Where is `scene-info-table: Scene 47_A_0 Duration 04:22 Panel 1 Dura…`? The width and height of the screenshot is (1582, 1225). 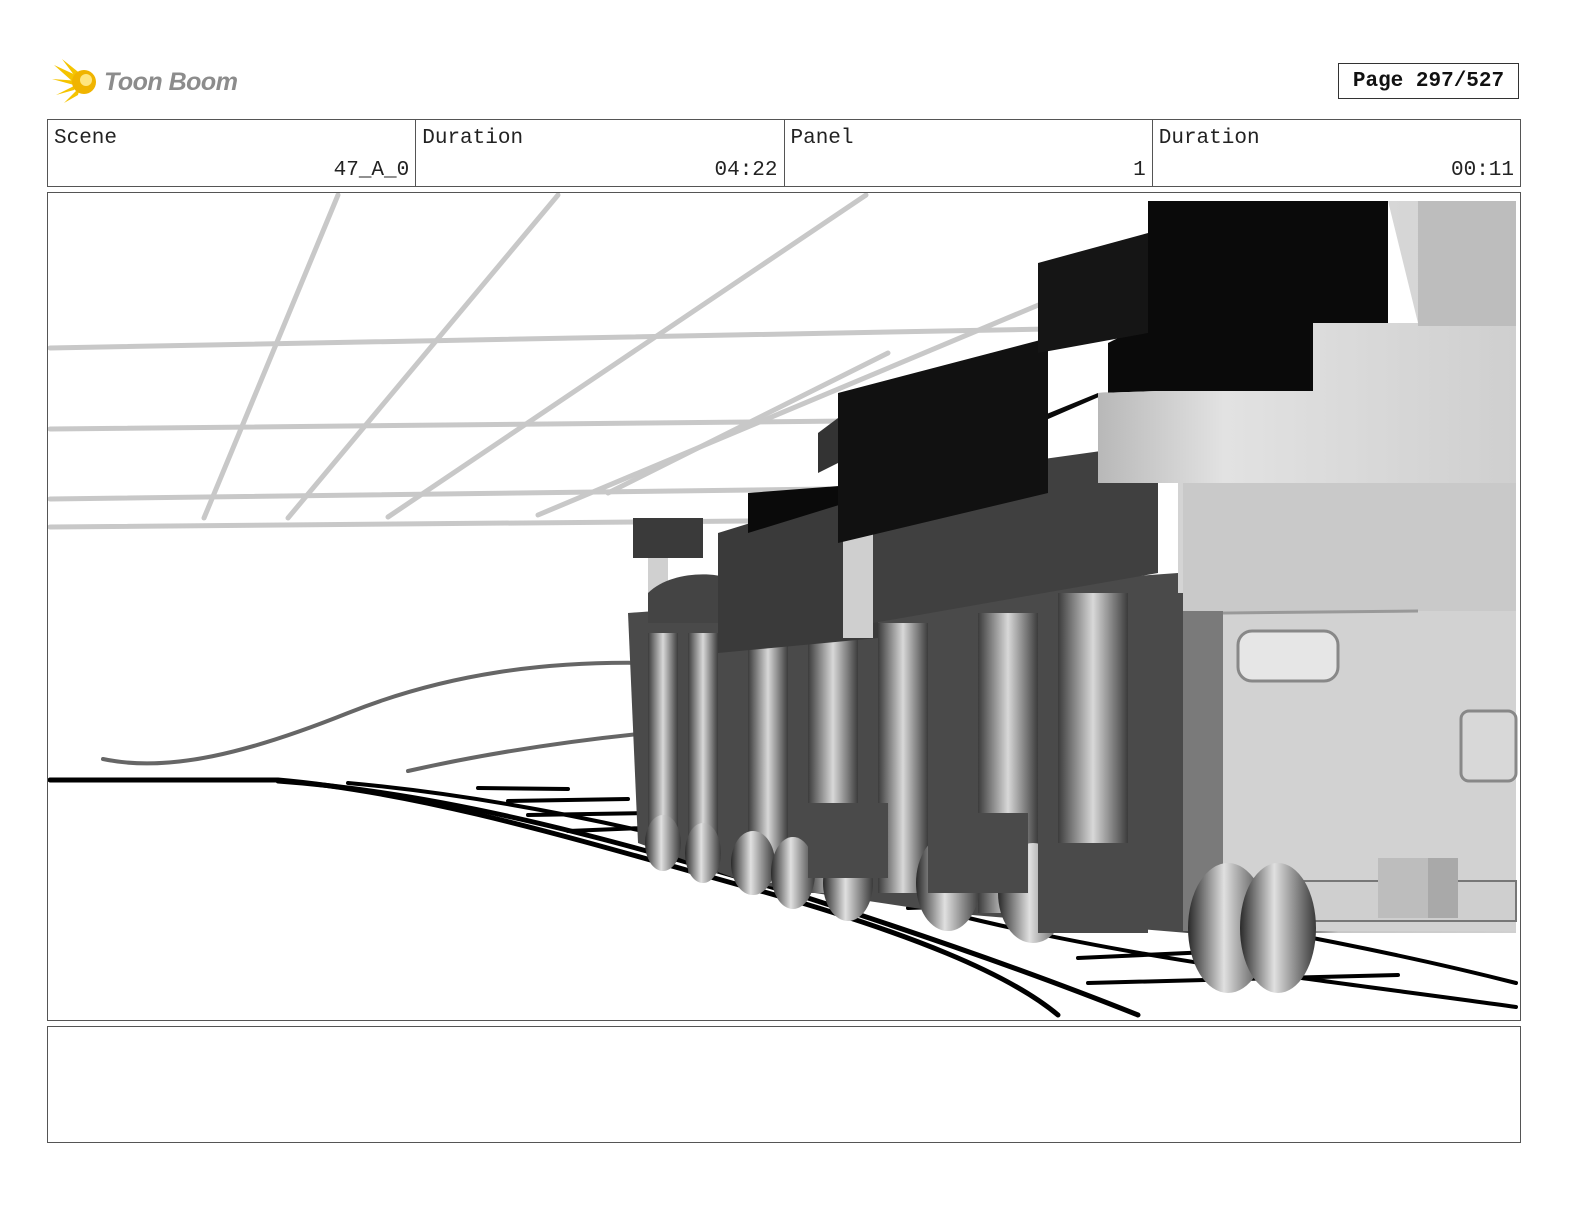
scene-info-table: Scene 47_A_0 Duration 04:22 Panel 1 Dura… is located at coordinates (784, 153).